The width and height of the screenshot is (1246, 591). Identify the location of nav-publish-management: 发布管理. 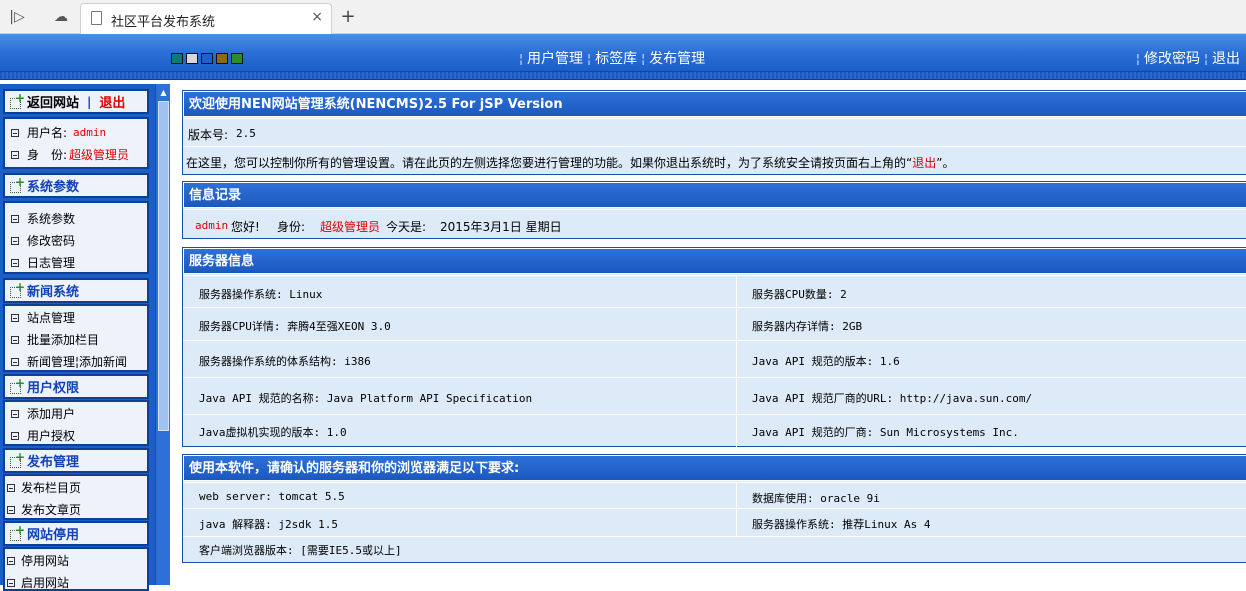
(677, 59).